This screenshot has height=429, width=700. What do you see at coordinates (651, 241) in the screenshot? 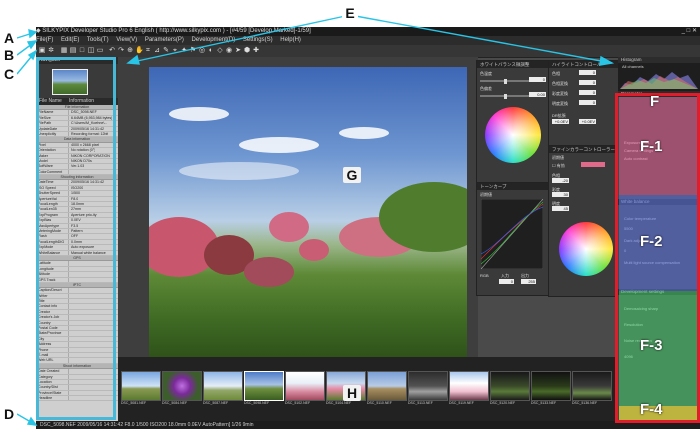
I see `label-f2: F-2` at bounding box center [651, 241].